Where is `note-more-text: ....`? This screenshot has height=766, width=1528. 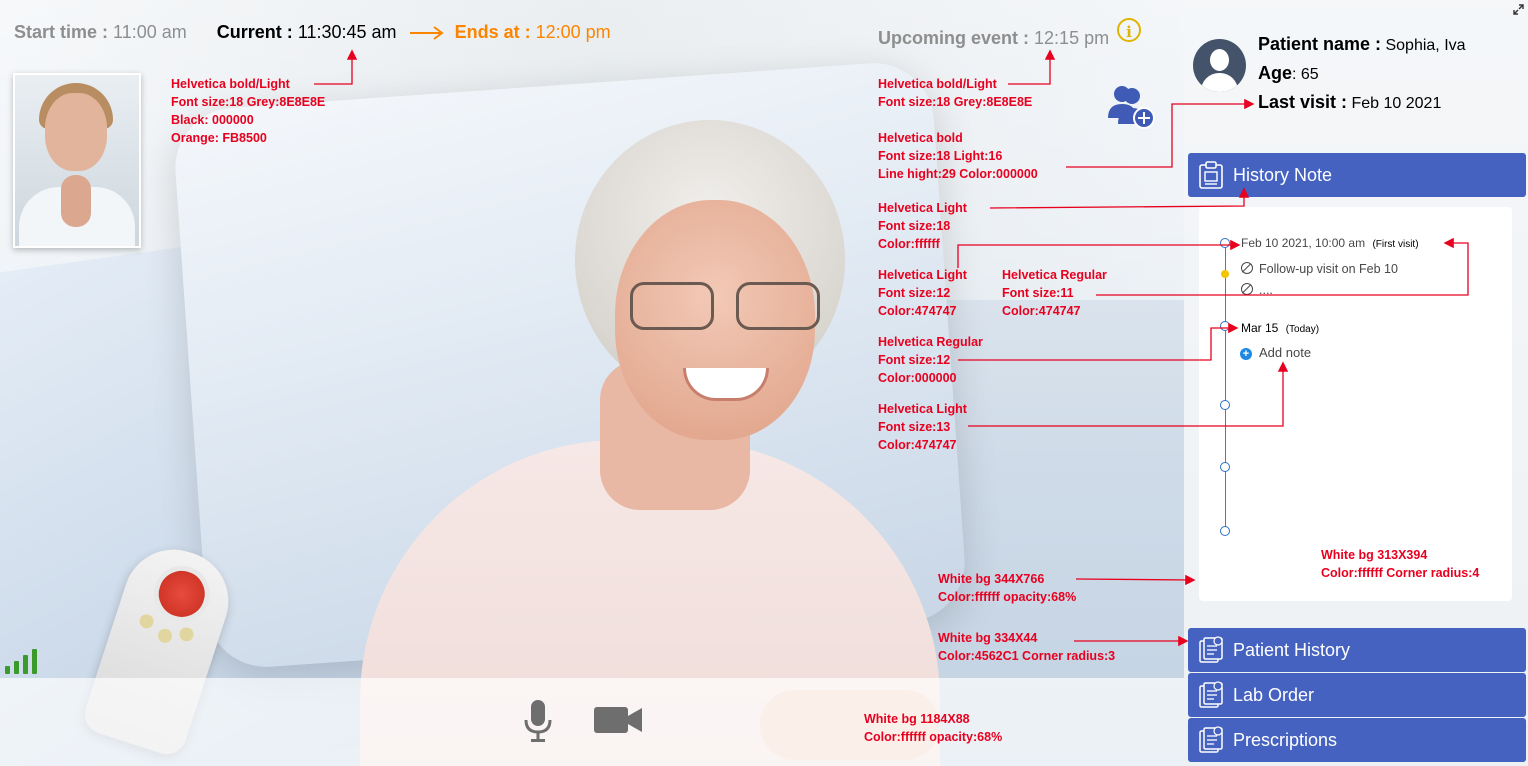
note-more-text: .... is located at coordinates (1266, 290).